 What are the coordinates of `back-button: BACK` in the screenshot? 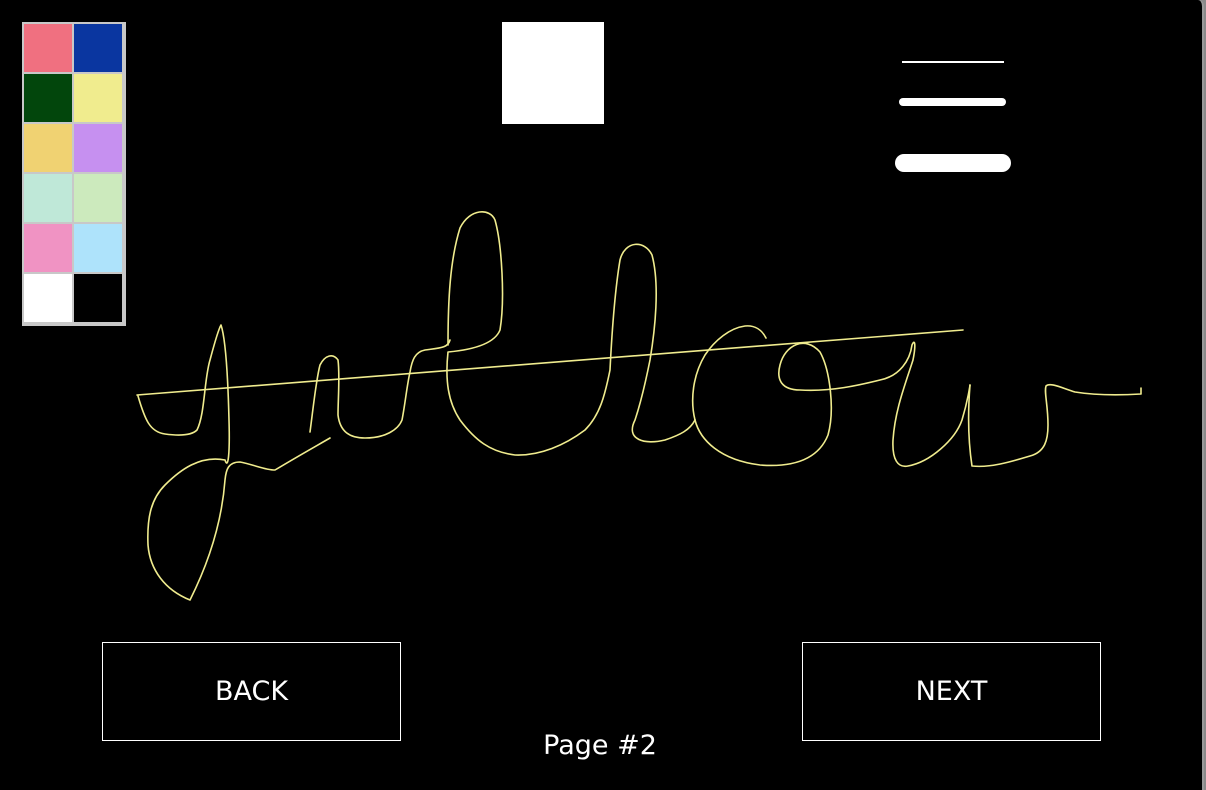 It's located at (251, 691).